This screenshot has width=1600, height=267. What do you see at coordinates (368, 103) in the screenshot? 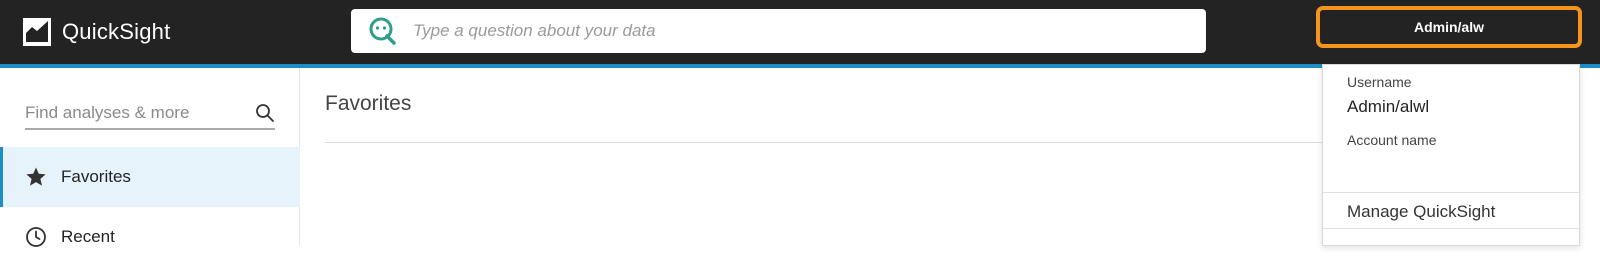
I see `page-title: Favorites` at bounding box center [368, 103].